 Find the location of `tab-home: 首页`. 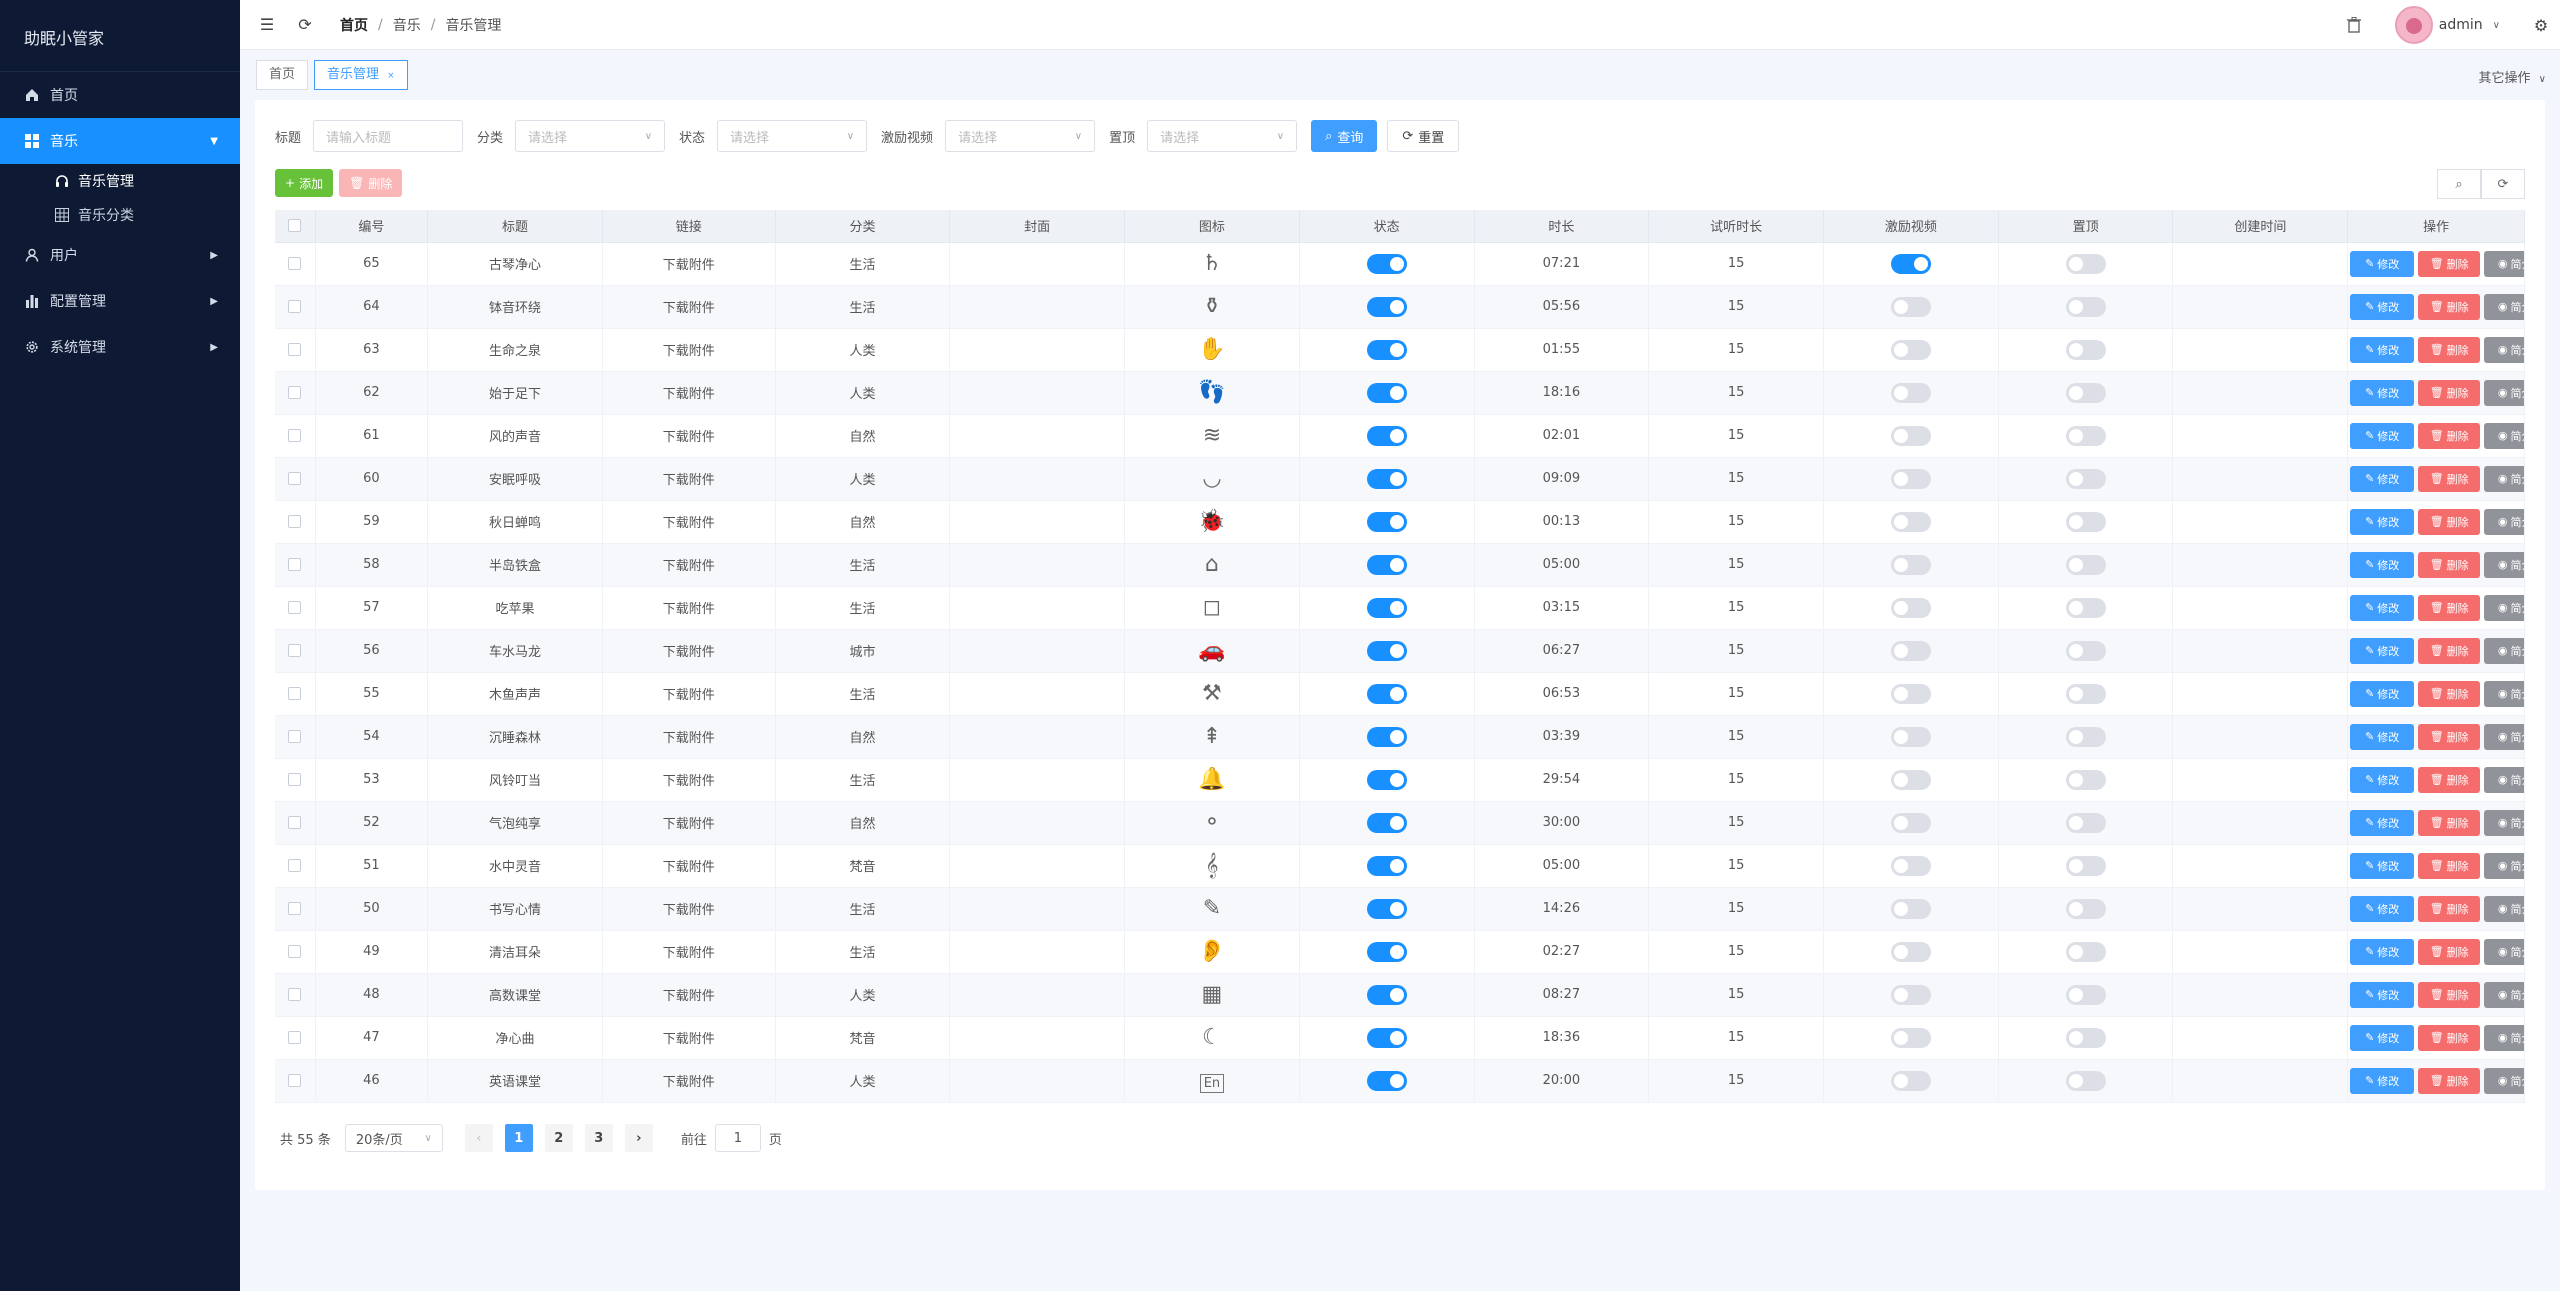

tab-home: 首页 is located at coordinates (282, 75).